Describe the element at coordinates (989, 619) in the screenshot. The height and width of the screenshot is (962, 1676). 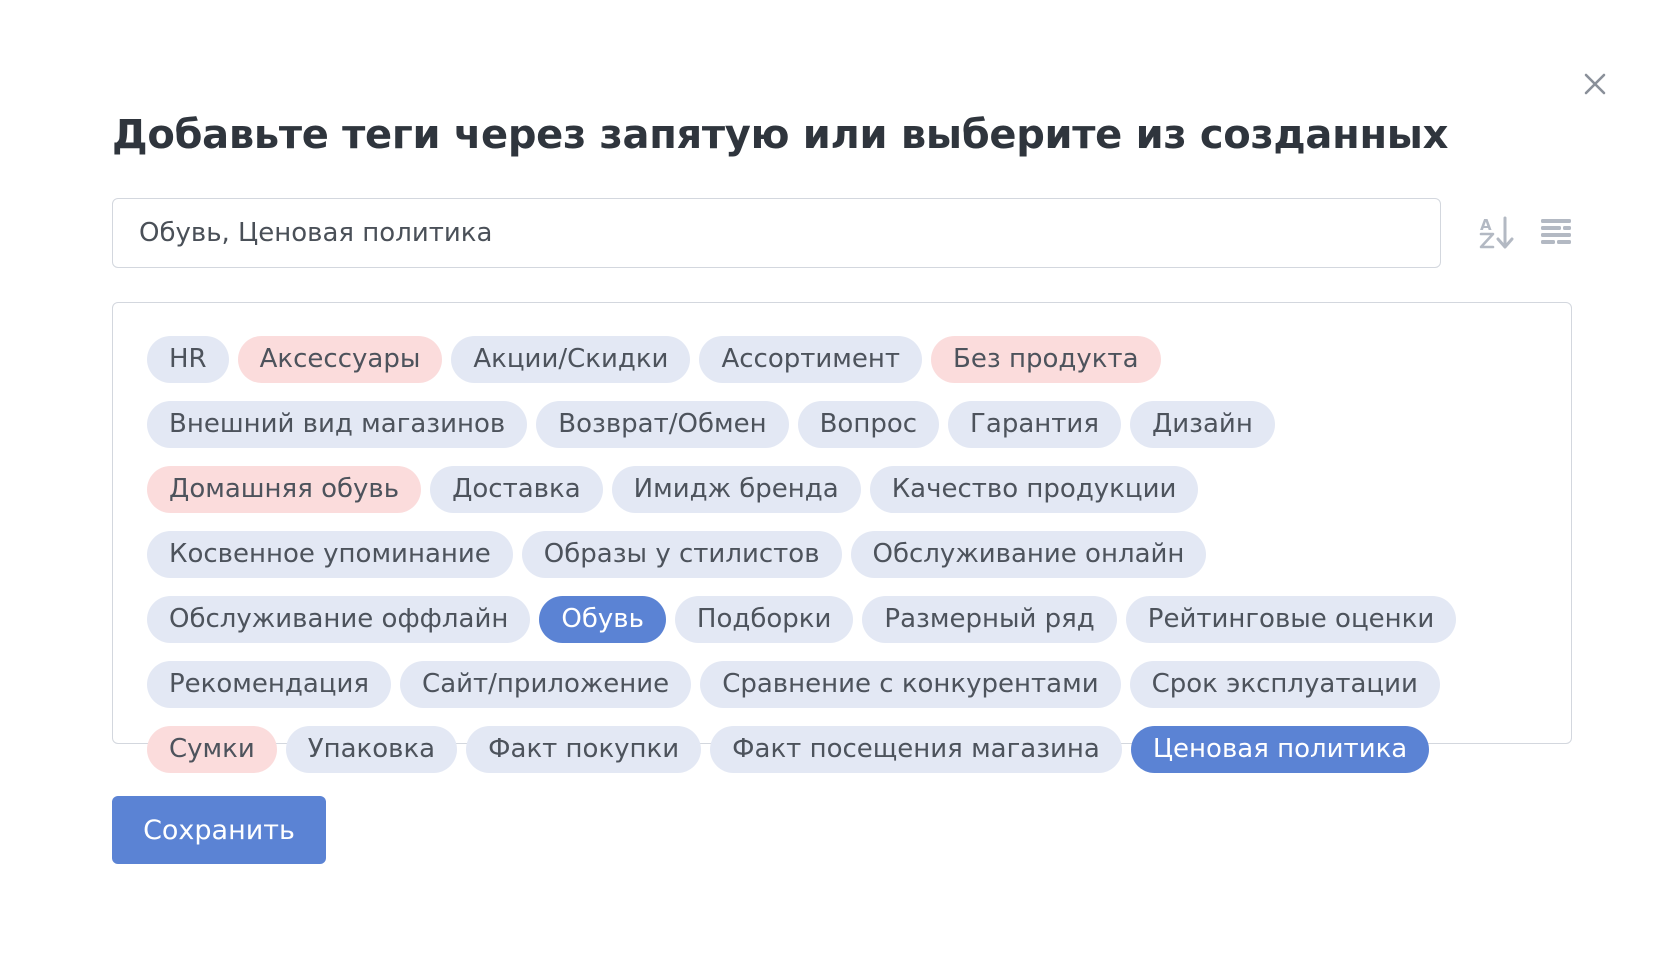
I see `tag-chip: Размерный ряд` at that location.